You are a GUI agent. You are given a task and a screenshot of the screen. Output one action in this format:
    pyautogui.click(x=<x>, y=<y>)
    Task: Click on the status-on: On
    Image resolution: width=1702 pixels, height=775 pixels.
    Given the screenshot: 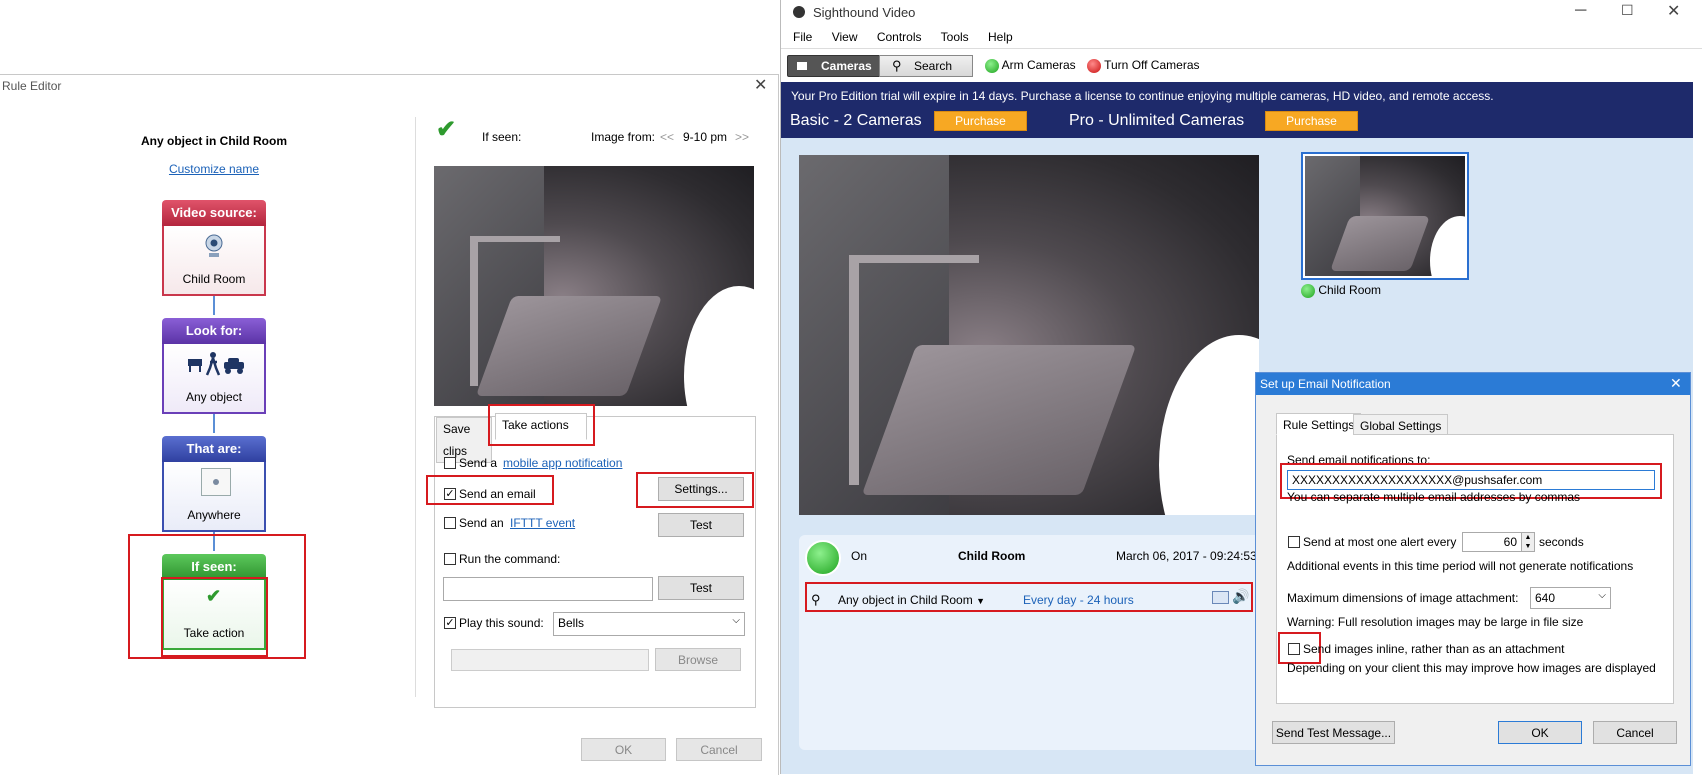 What is the action you would take?
    pyautogui.click(x=859, y=556)
    